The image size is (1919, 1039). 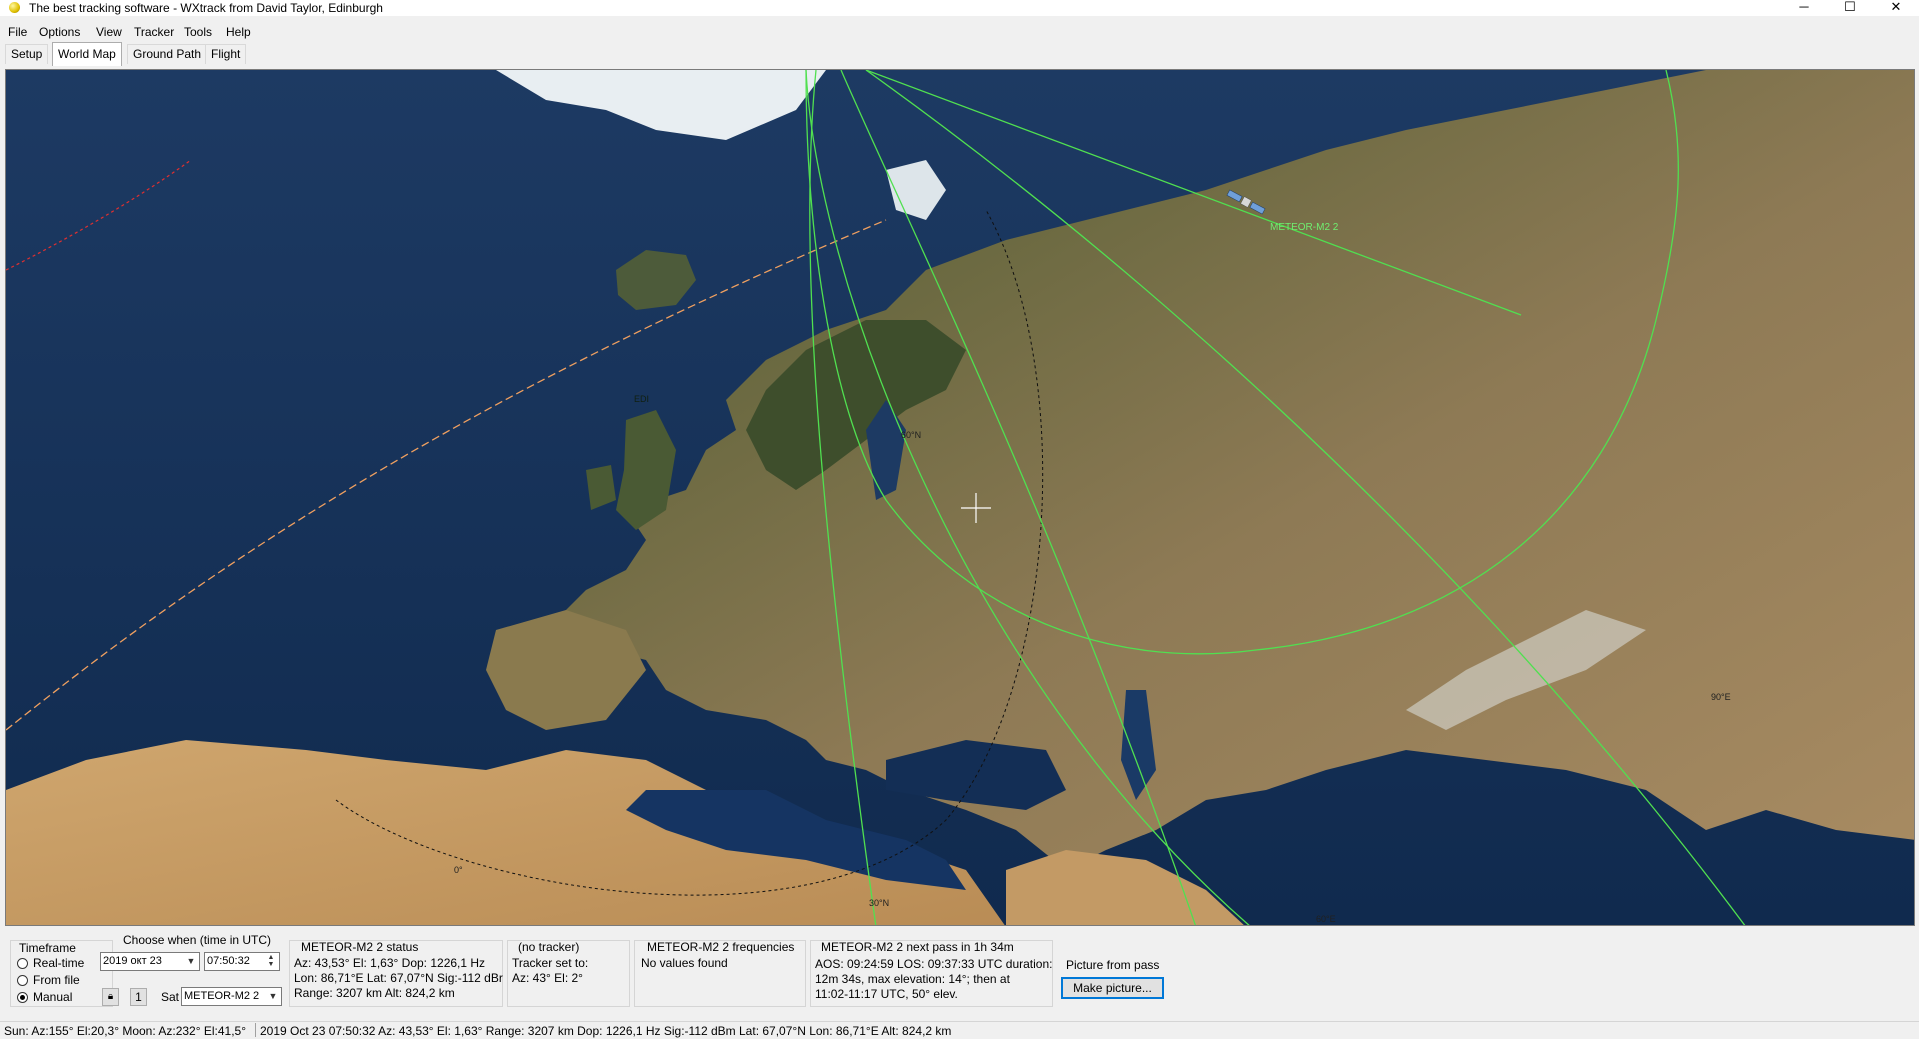 What do you see at coordinates (360, 947) in the screenshot?
I see `status-title: METEOR-M2 2 status` at bounding box center [360, 947].